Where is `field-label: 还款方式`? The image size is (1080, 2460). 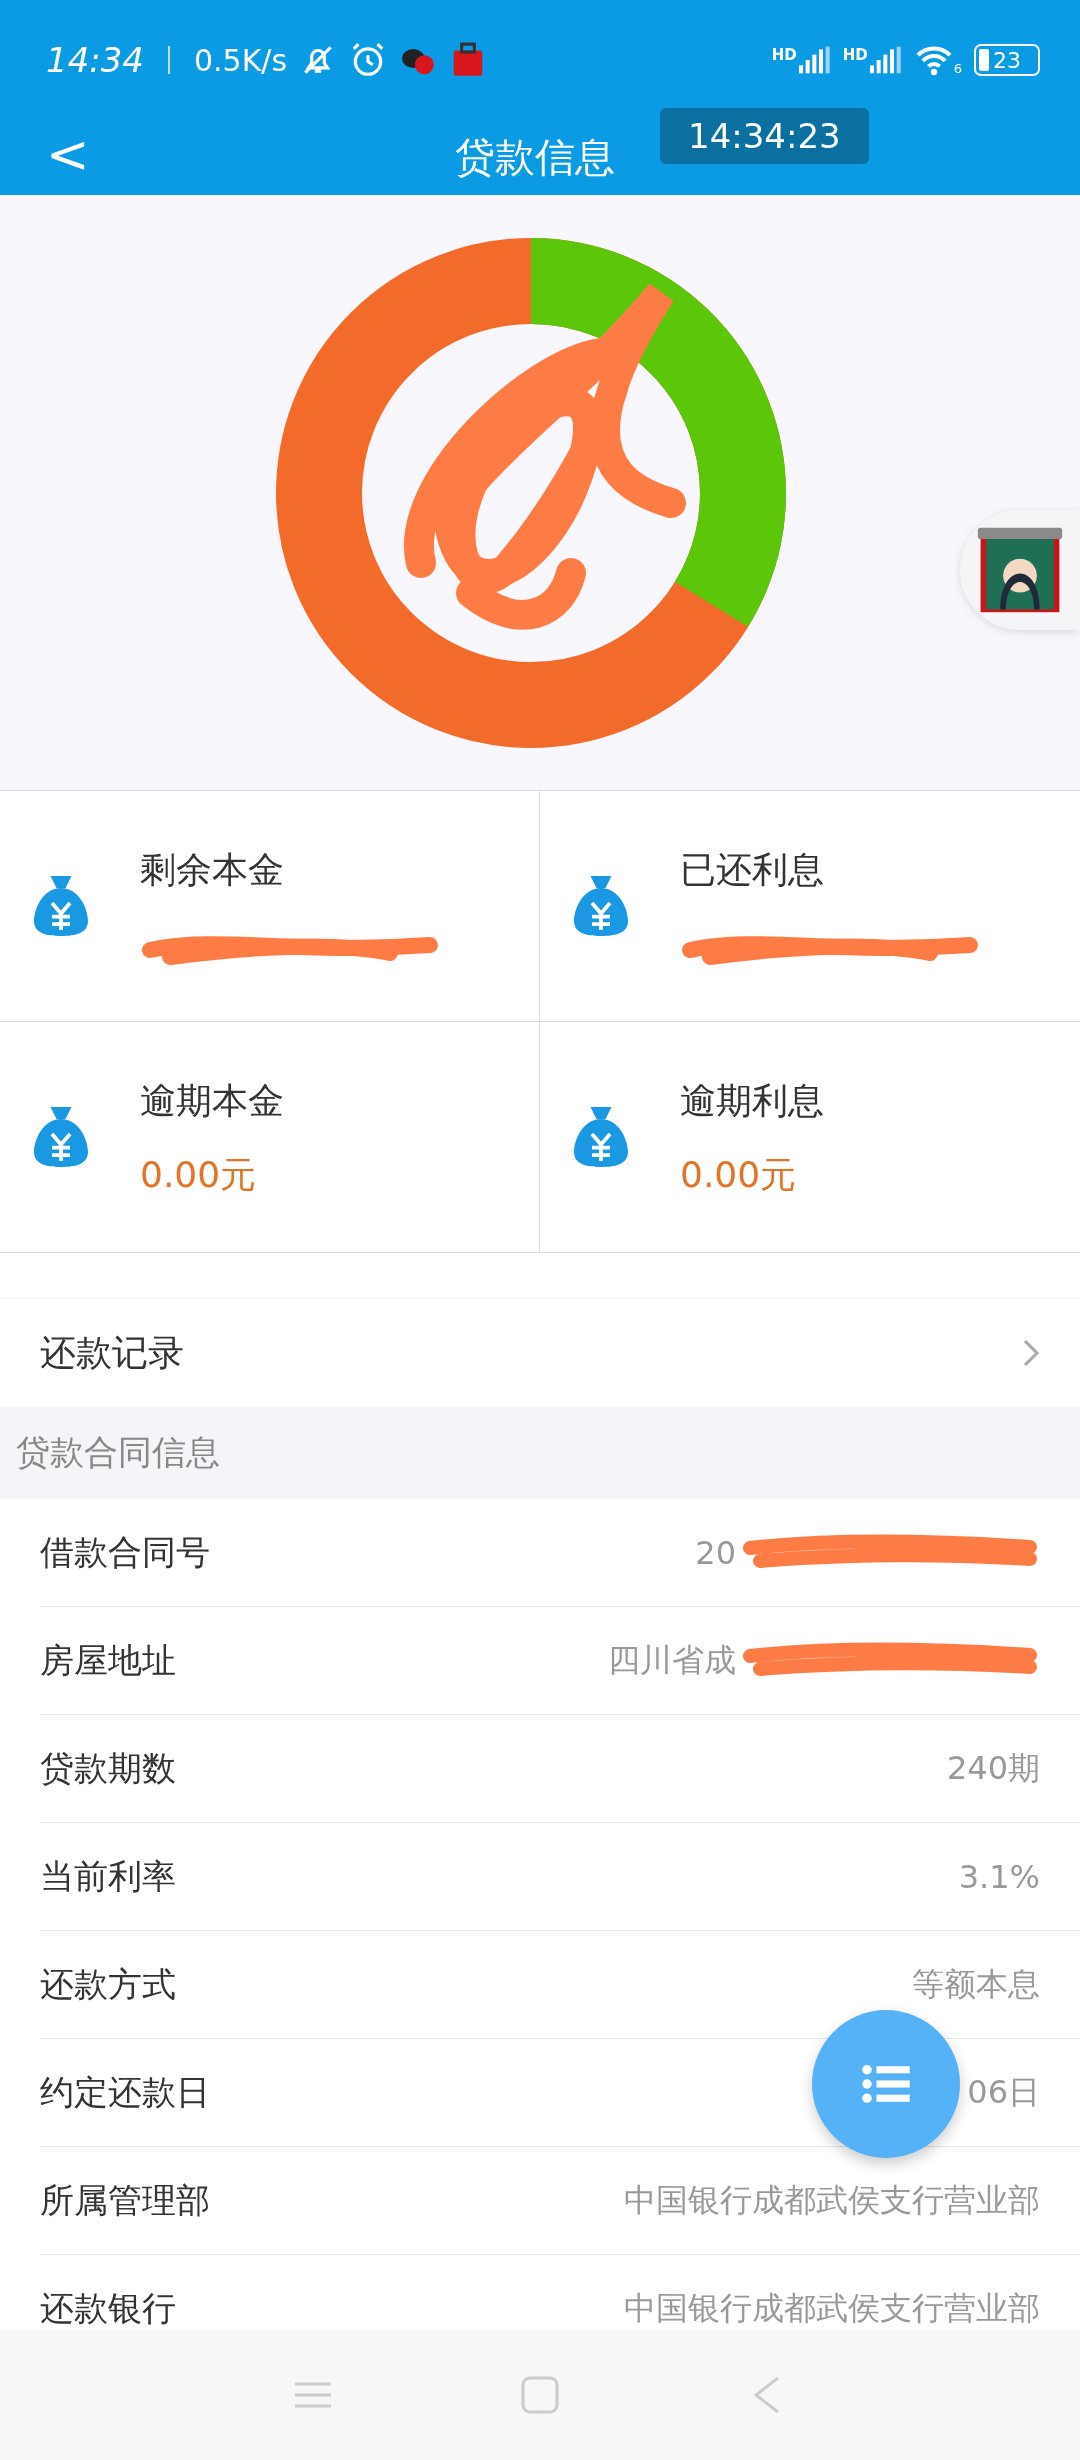
field-label: 还款方式 is located at coordinates (108, 1984).